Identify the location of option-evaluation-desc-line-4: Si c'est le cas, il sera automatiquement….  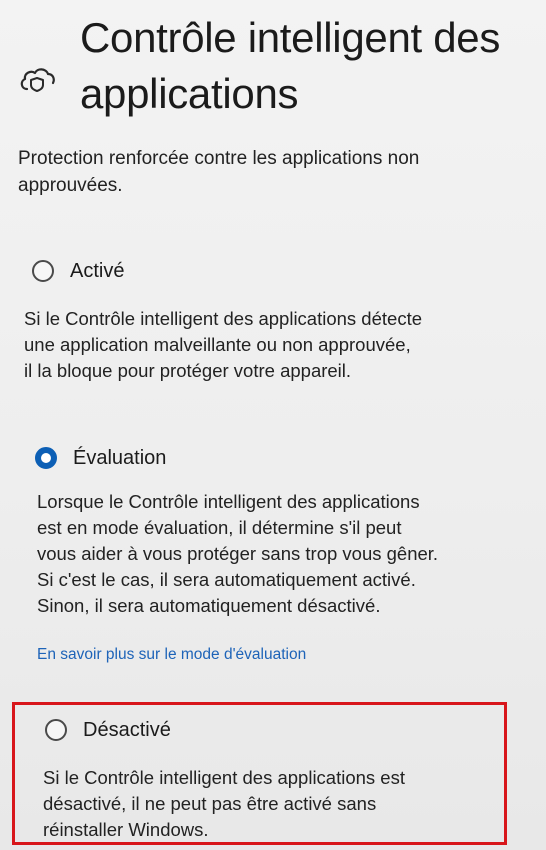
(226, 579).